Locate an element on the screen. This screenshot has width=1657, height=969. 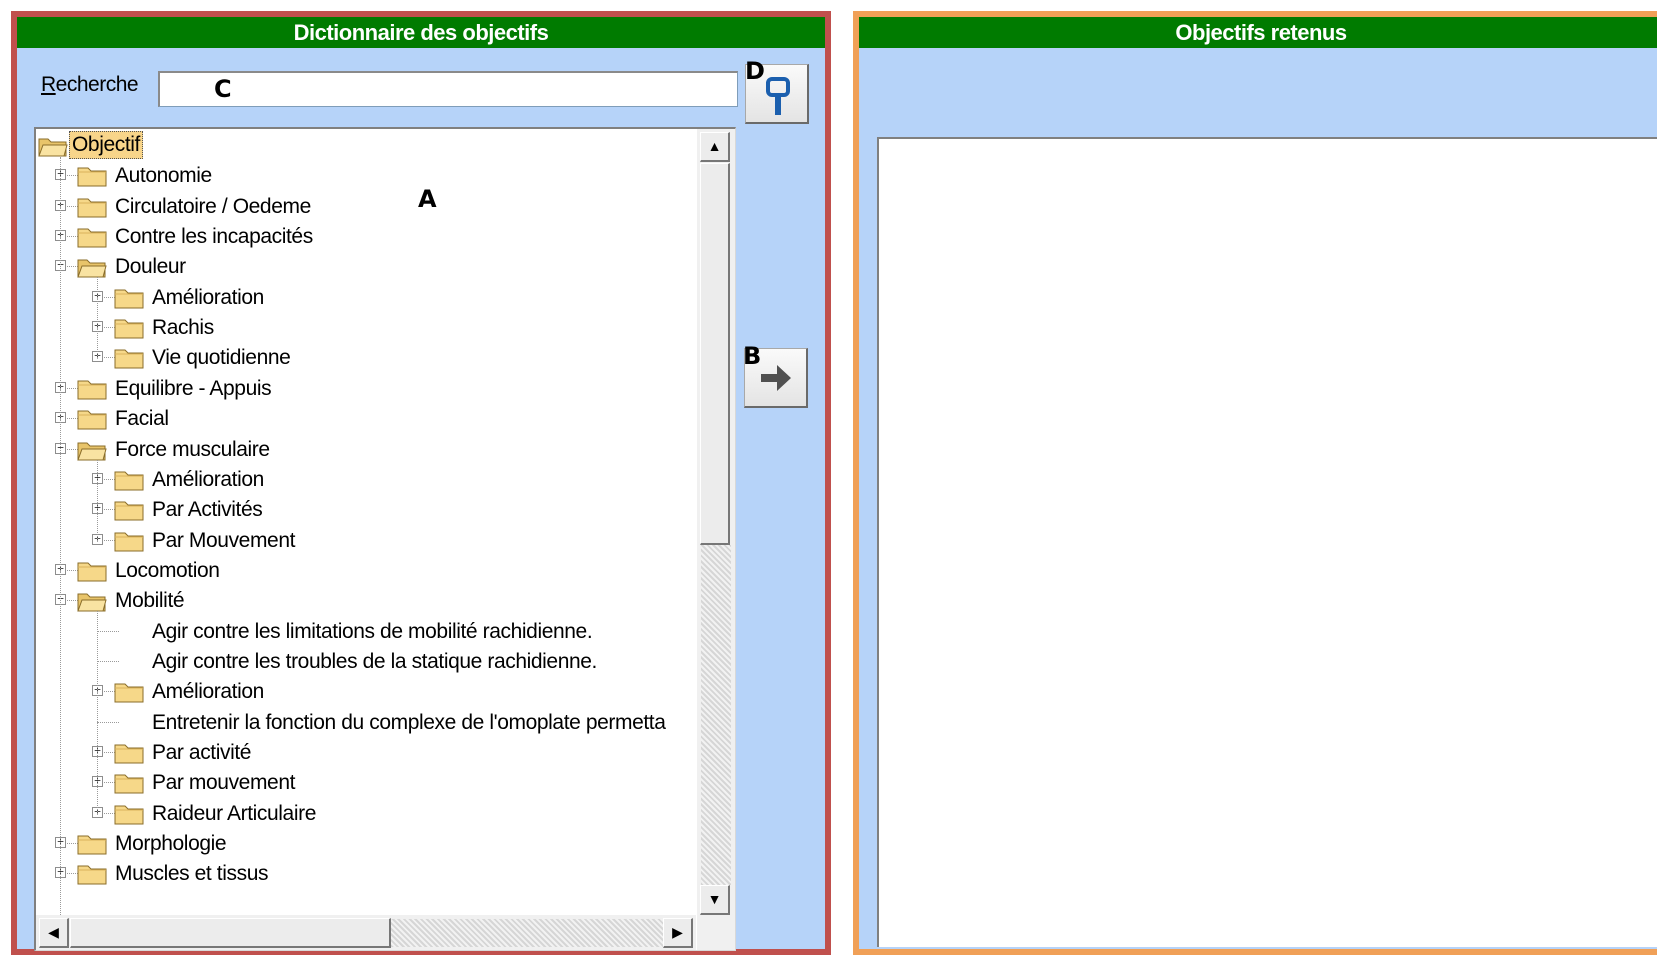
tree-item-label: Muscles et tissus is located at coordinates (192, 874).